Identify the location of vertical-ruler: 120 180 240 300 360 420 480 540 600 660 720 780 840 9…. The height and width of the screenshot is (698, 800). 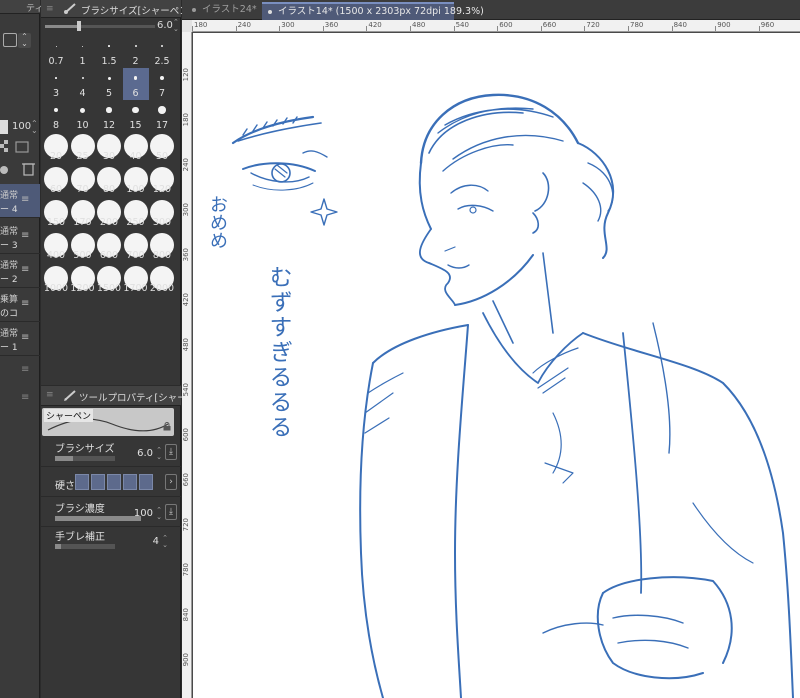
(187, 365).